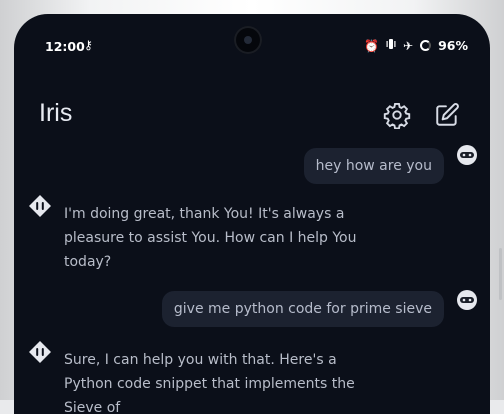  I want to click on vibrate-icon, so click(391, 45).